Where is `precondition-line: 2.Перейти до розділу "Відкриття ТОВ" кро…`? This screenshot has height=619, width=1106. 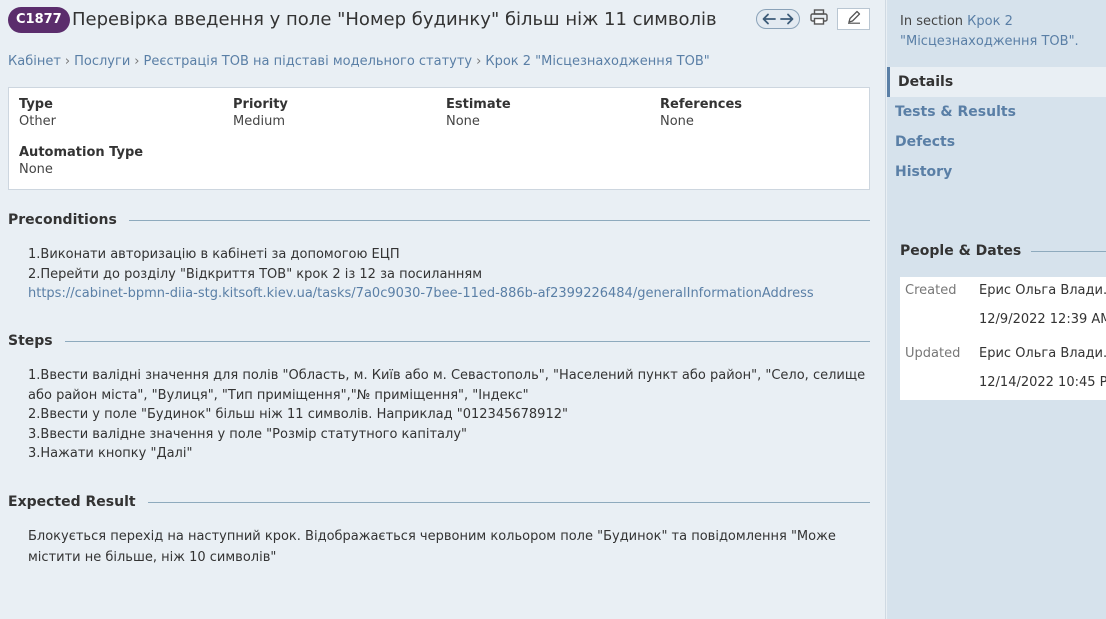 precondition-line: 2.Перейти до розділу "Відкриття ТОВ" кро… is located at coordinates (255, 274).